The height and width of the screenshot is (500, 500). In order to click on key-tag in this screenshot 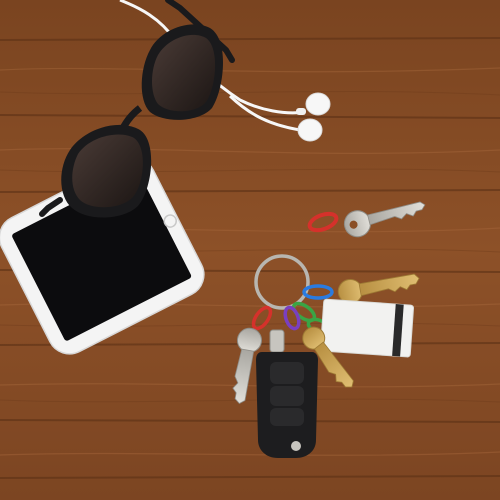, I will do `click(366, 328)`.